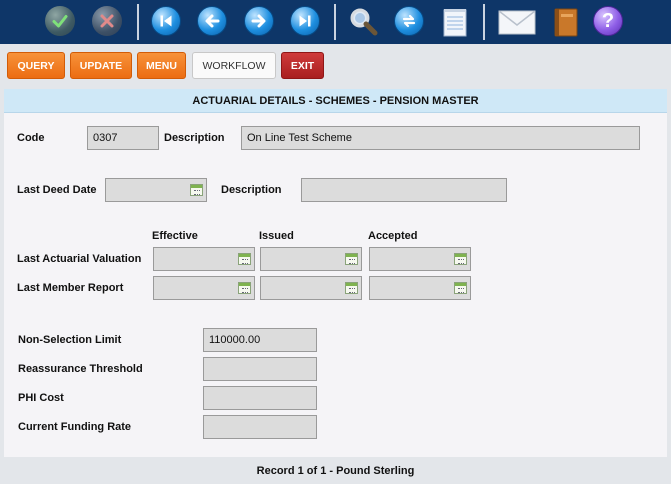  What do you see at coordinates (70, 288) in the screenshot?
I see `last-member-report-label: Last Member Report` at bounding box center [70, 288].